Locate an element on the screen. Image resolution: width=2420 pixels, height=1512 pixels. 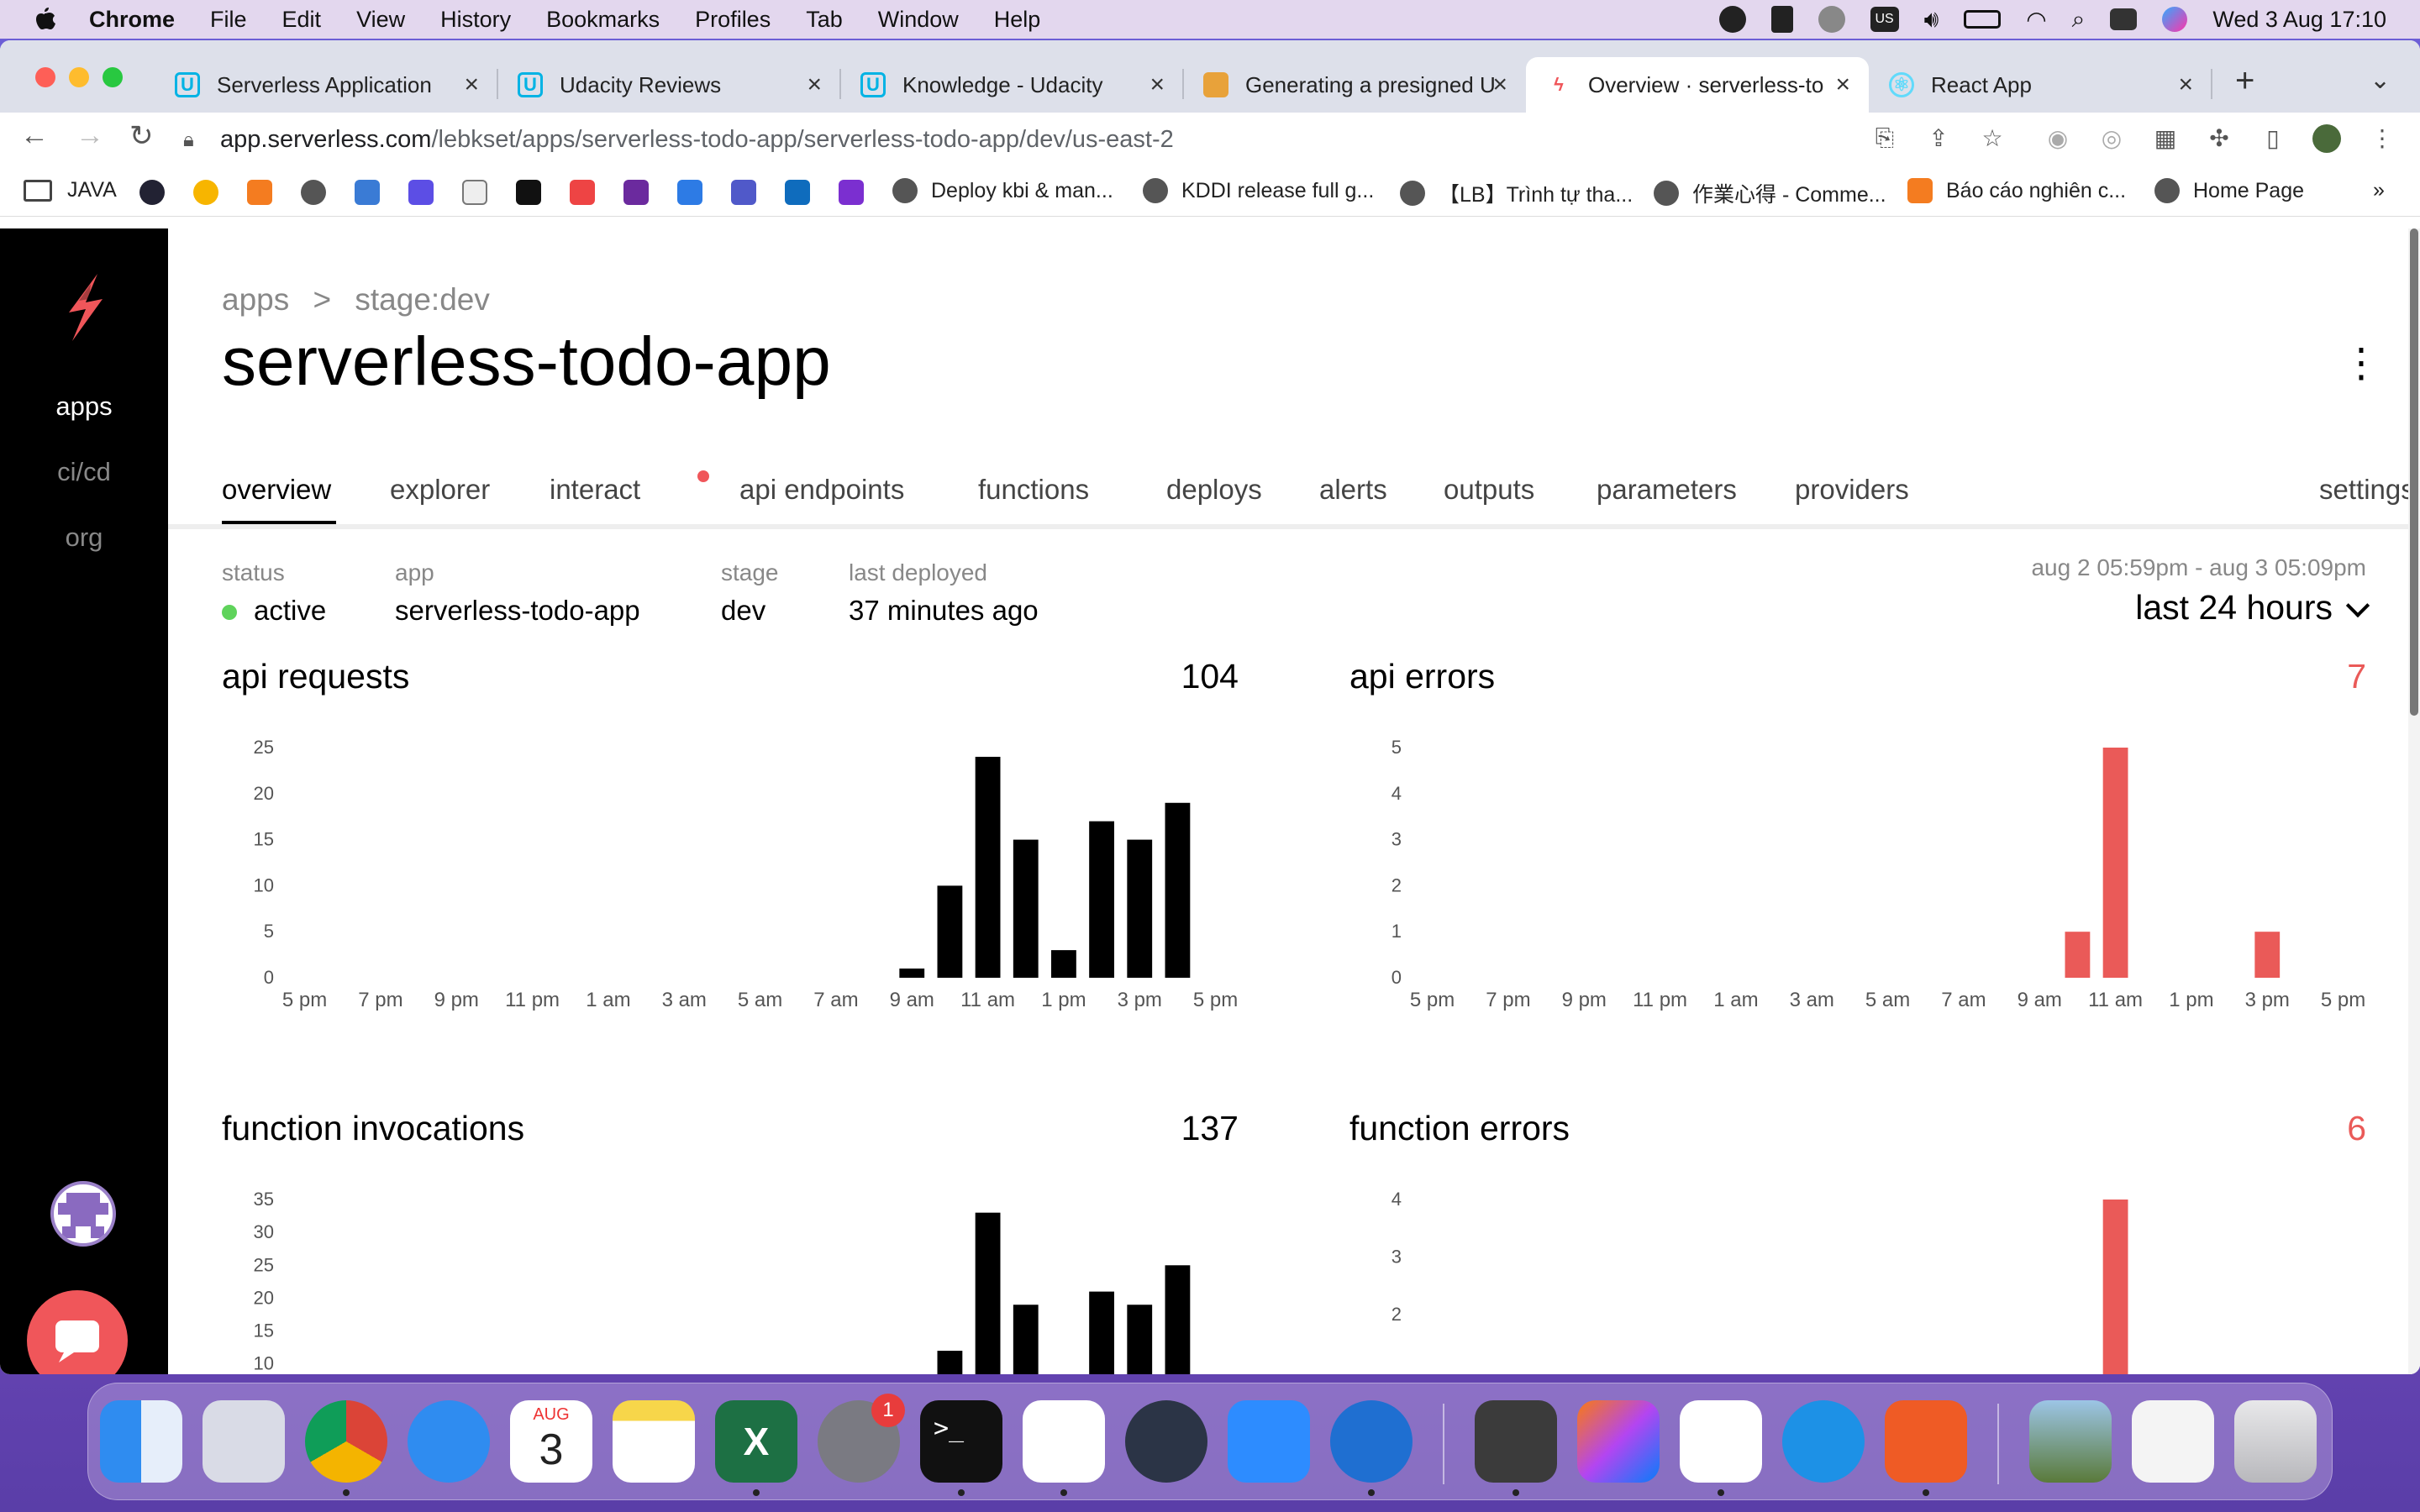
bookmark-folder: JAVA is located at coordinates (70, 190).